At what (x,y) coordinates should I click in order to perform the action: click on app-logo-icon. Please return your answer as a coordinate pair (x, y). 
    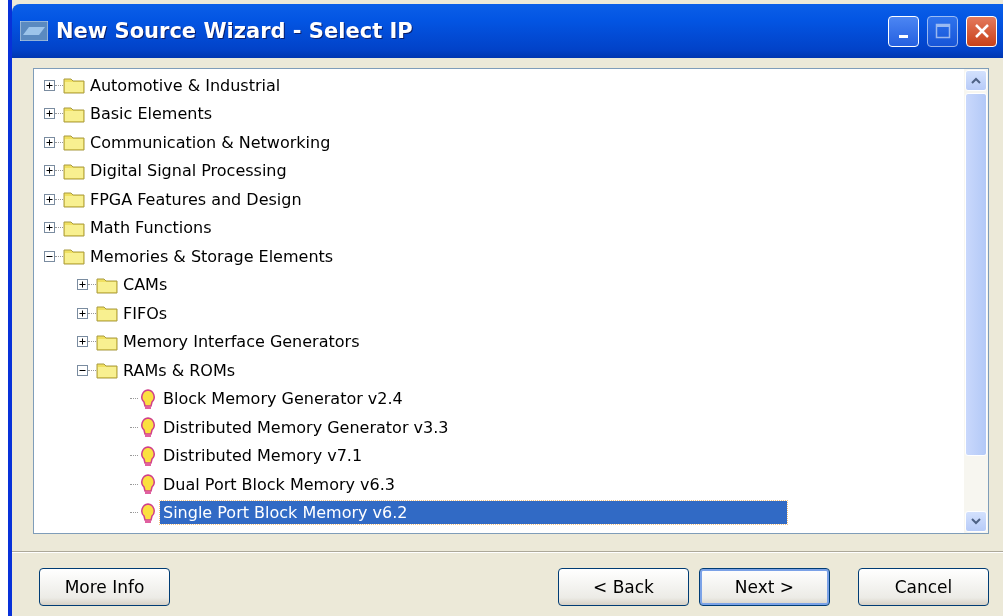
    Looking at the image, I should click on (34, 31).